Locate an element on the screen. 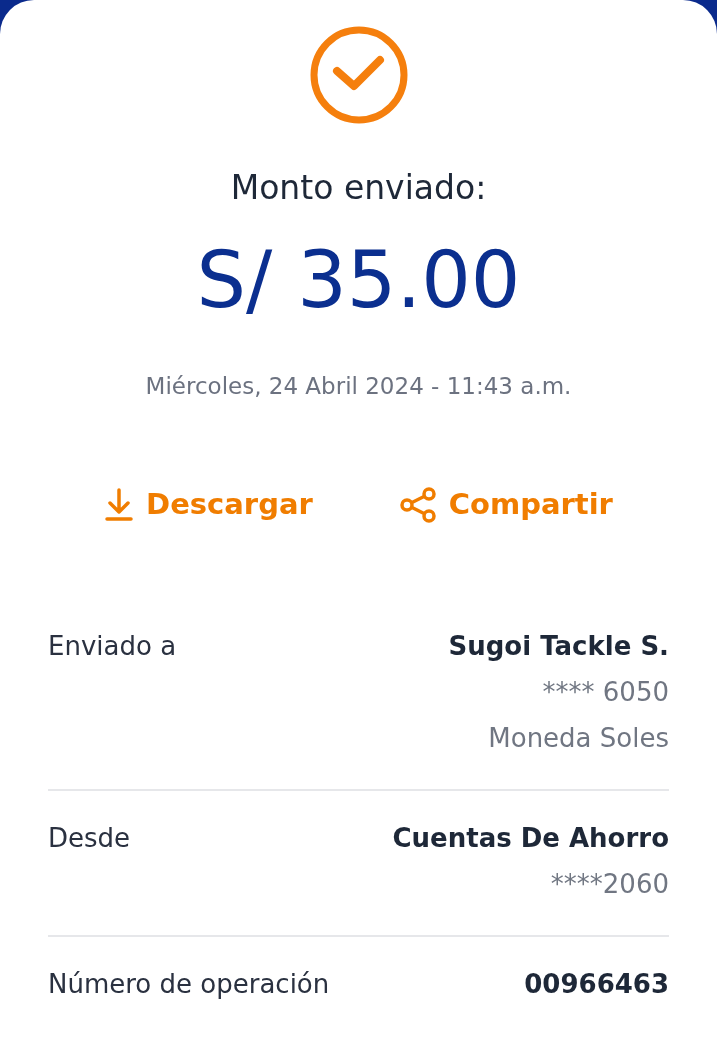  detail-value: **** 6050 is located at coordinates (605, 692).